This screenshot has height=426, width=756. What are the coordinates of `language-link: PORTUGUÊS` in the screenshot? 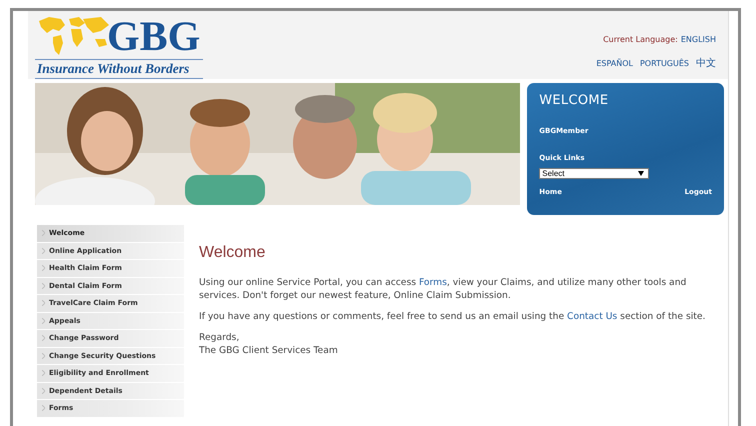 It's located at (664, 63).